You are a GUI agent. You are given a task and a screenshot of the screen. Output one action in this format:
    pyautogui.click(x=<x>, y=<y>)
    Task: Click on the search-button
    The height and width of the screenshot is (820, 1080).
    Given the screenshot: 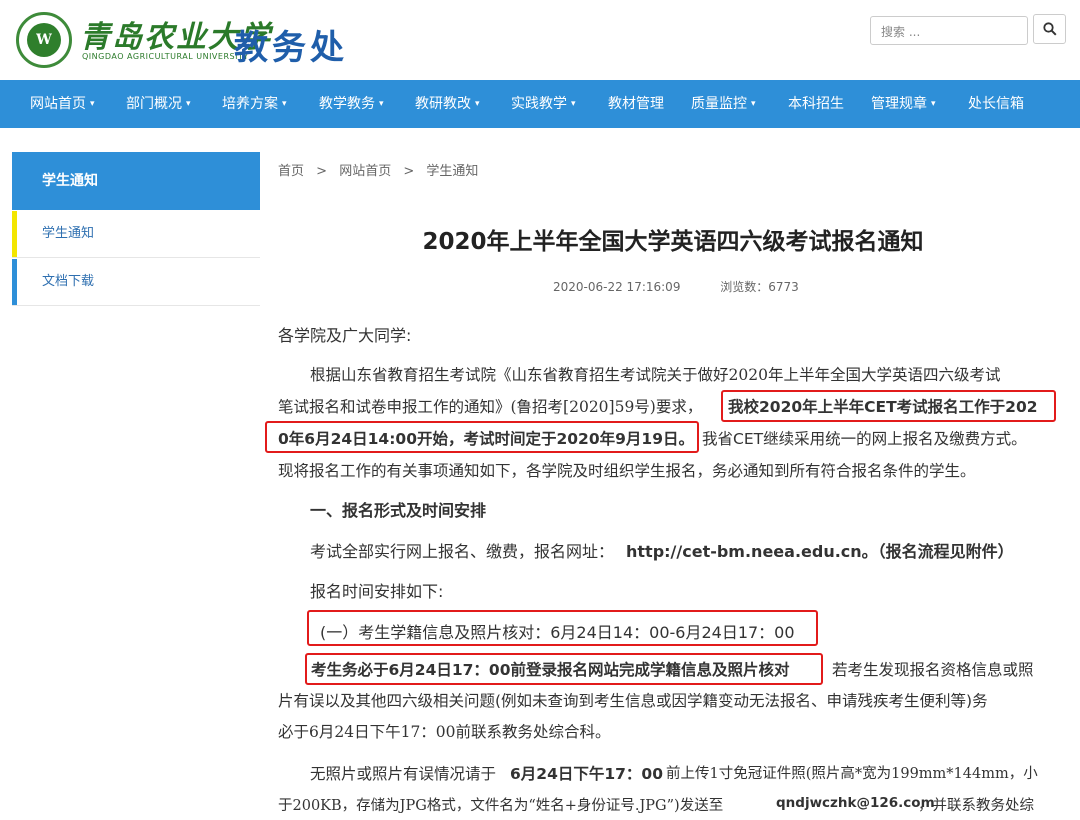 What is the action you would take?
    pyautogui.click(x=1049, y=29)
    